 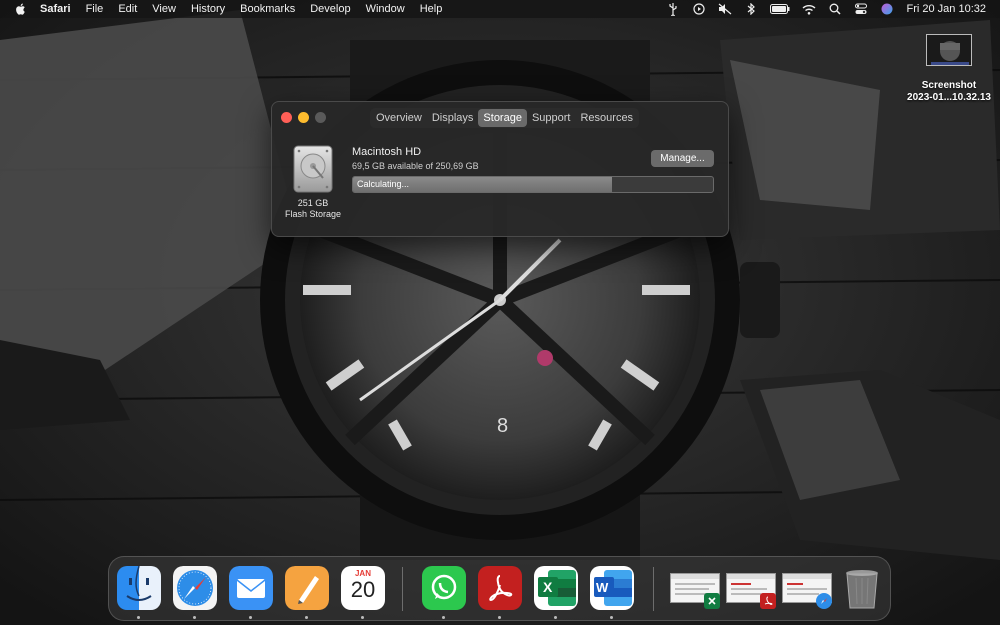 What do you see at coordinates (399, 118) in the screenshot?
I see `tab-overview: Overview` at bounding box center [399, 118].